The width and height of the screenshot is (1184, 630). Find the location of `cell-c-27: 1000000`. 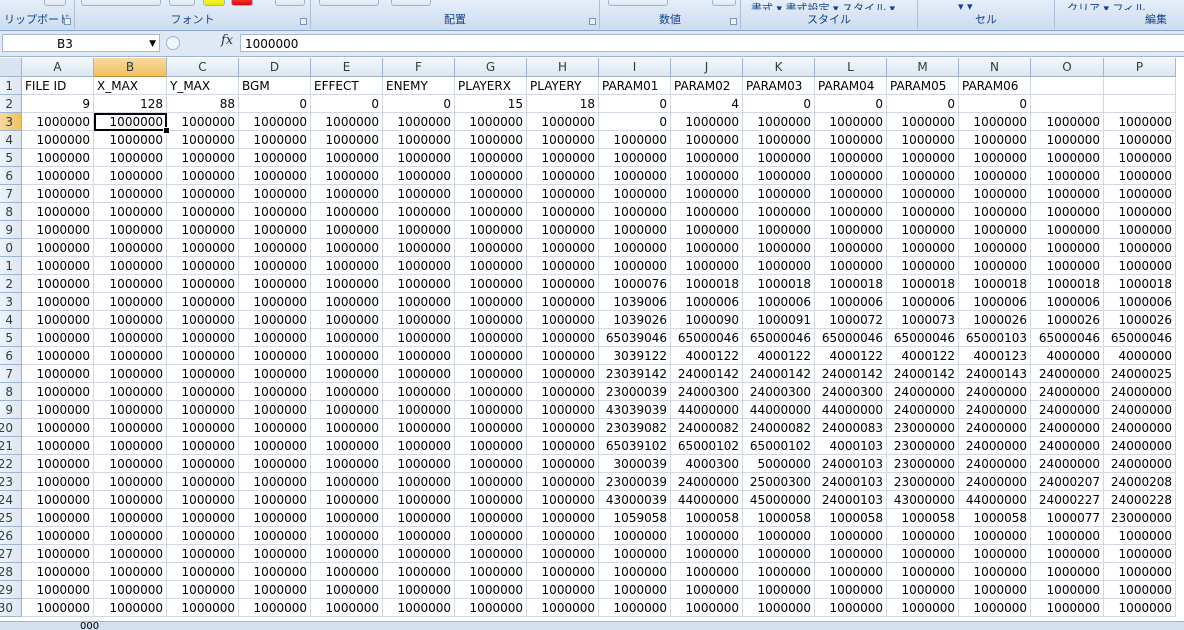

cell-c-27: 1000000 is located at coordinates (203, 554).